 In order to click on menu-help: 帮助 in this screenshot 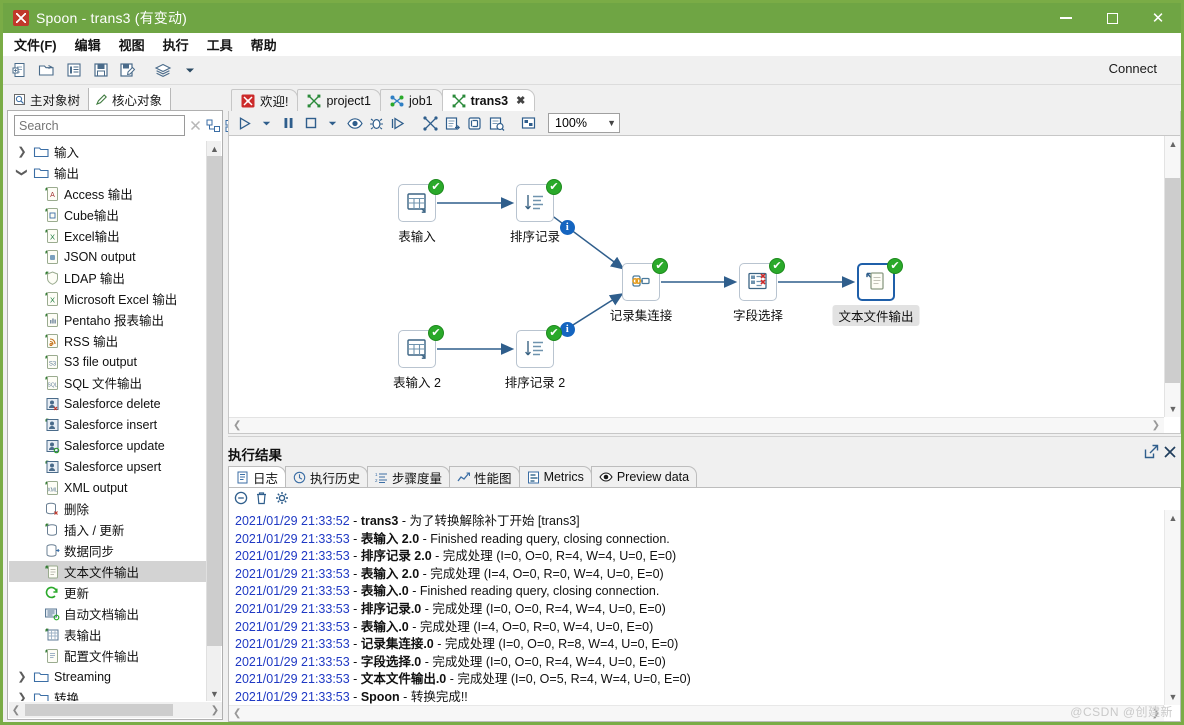, I will do `click(264, 44)`.